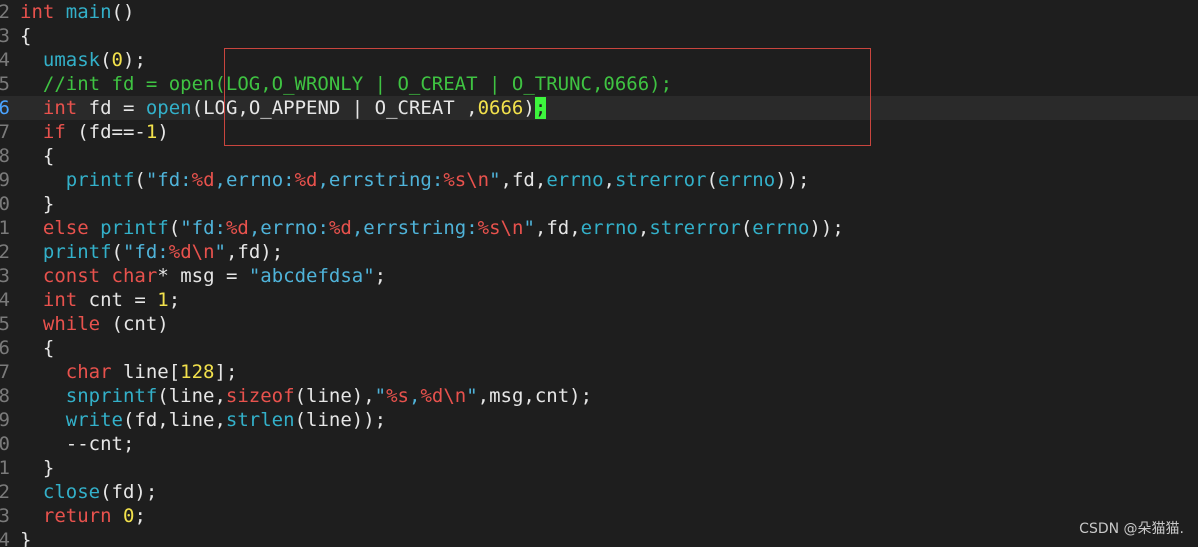 Image resolution: width=1198 pixels, height=547 pixels. Describe the element at coordinates (334, 396) in the screenshot. I see `code-token: (line),` at that location.